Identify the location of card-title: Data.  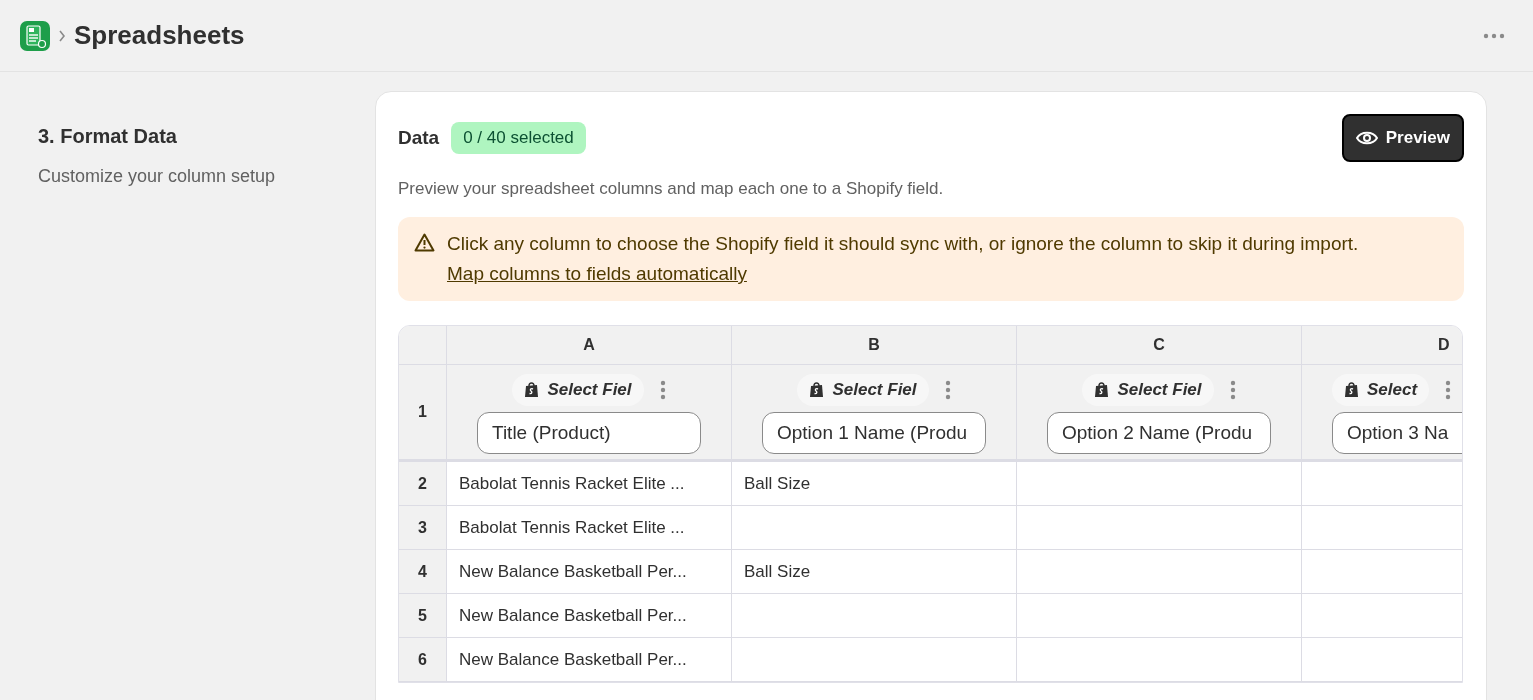
(419, 137).